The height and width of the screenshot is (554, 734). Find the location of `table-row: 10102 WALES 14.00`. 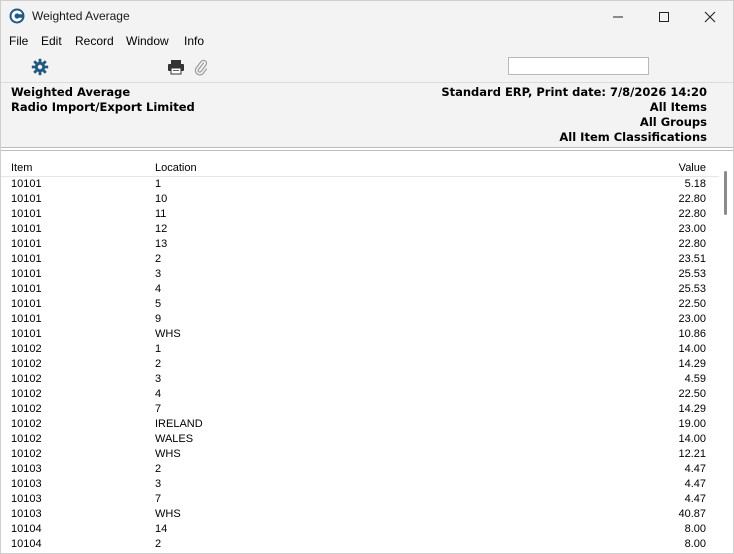

table-row: 10102 WALES 14.00 is located at coordinates (360, 439).